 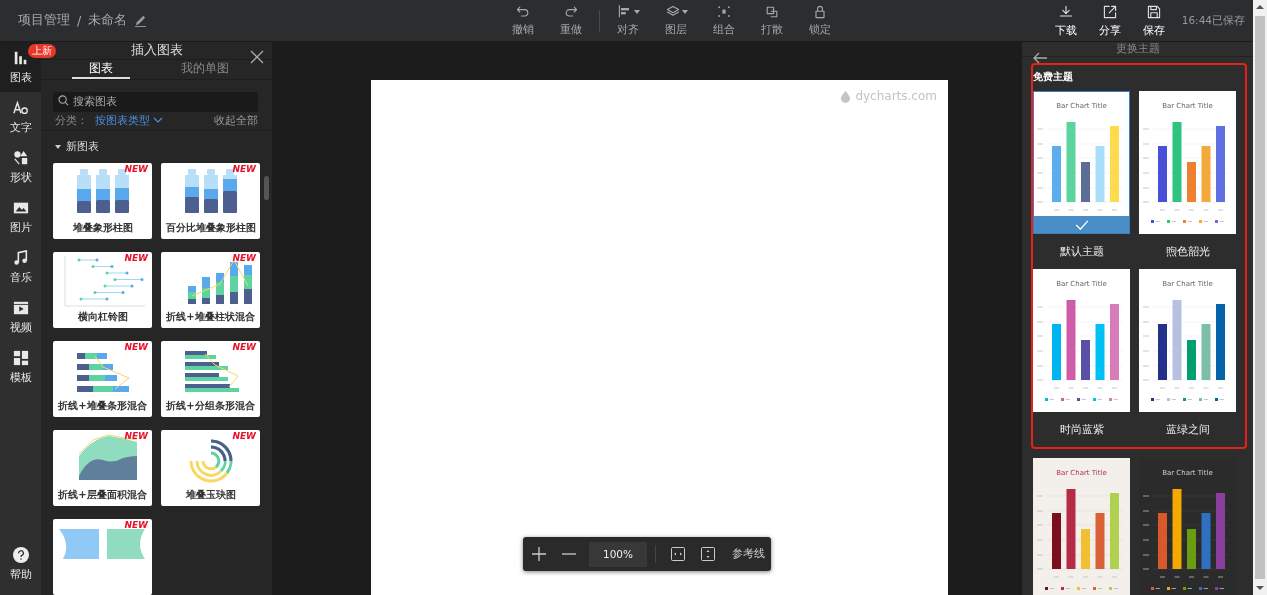 I want to click on search-field: 搜索图表, so click(x=155, y=101).